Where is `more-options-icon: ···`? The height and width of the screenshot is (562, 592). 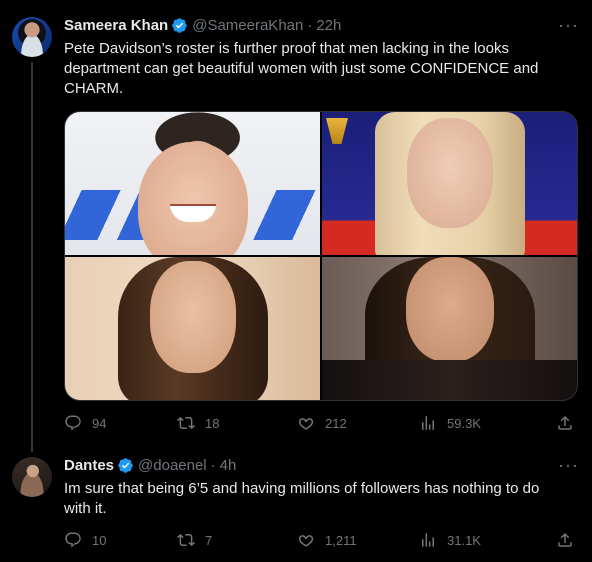
more-options-icon: ··· is located at coordinates (568, 466).